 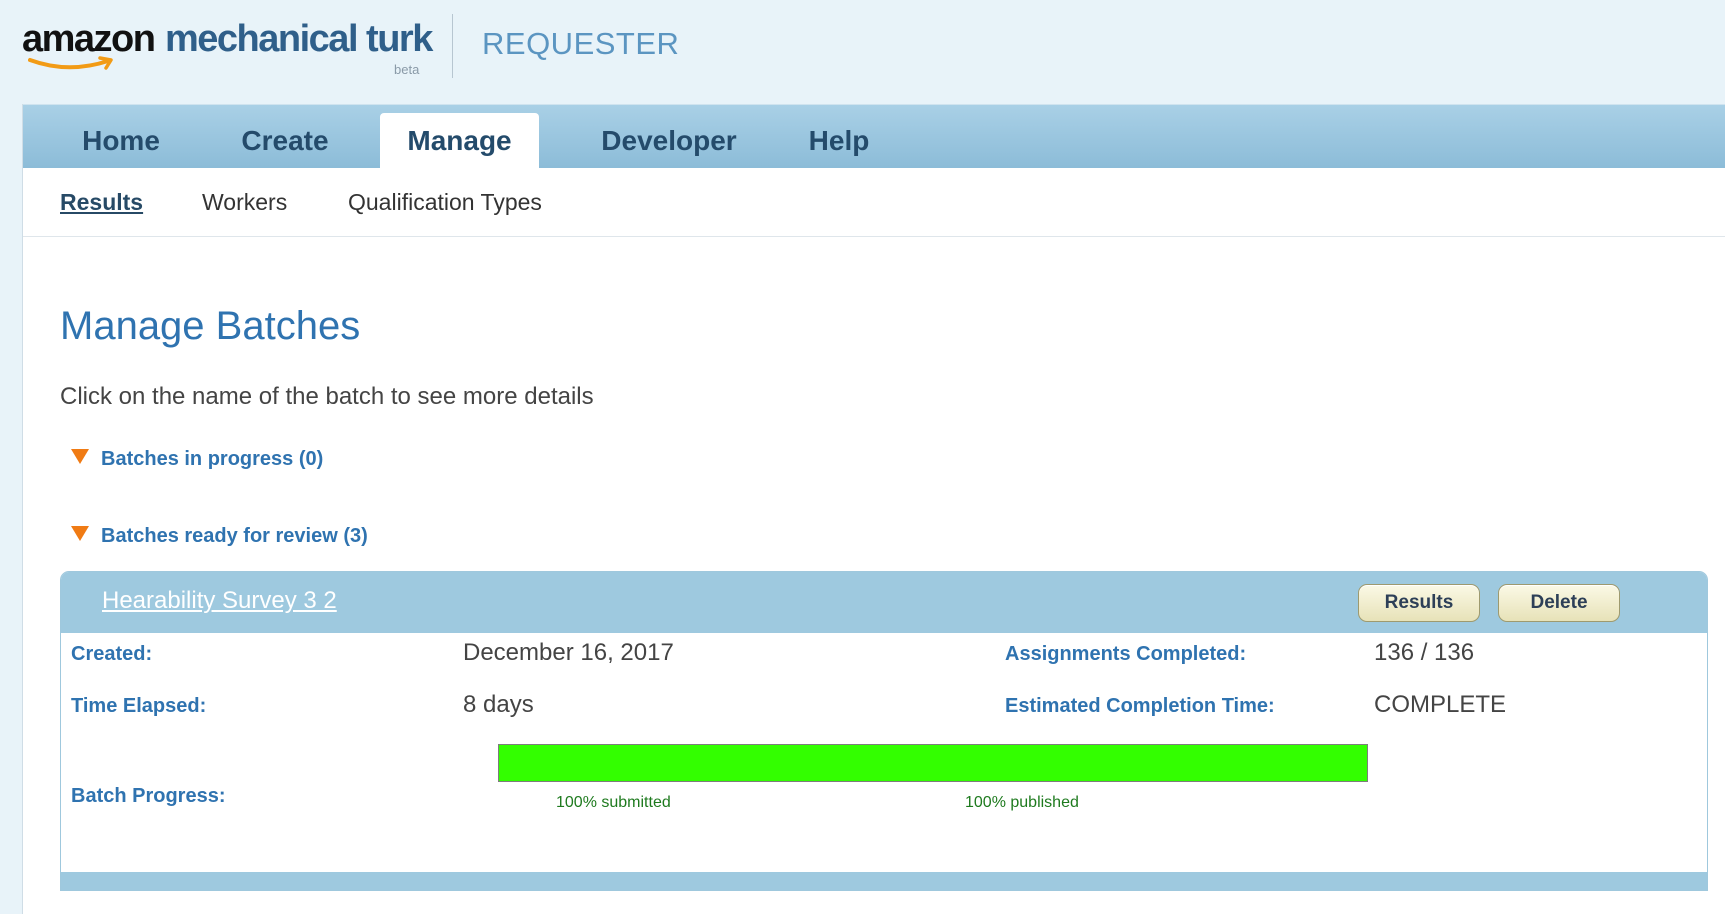 What do you see at coordinates (884, 602) in the screenshot?
I see `batch-header: Hearability Survey 3 2 Results Delete` at bounding box center [884, 602].